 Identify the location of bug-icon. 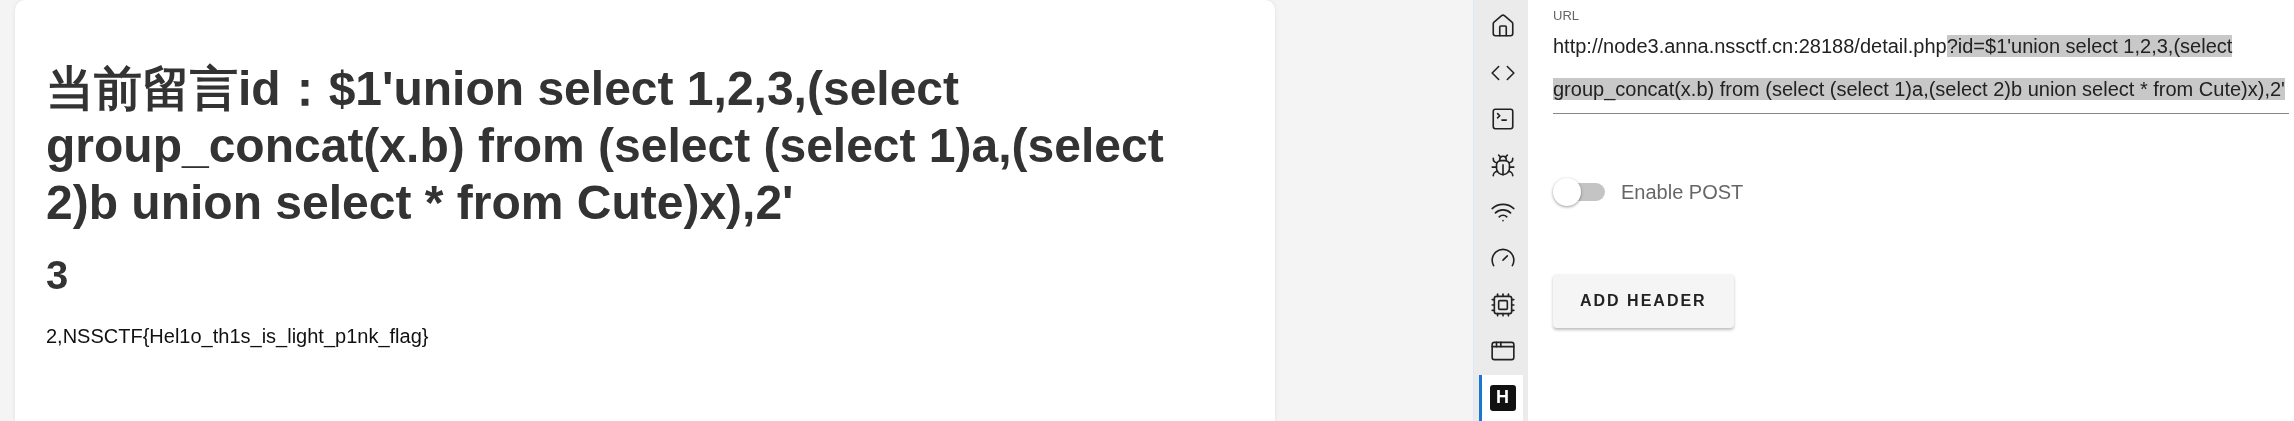
(1502, 165).